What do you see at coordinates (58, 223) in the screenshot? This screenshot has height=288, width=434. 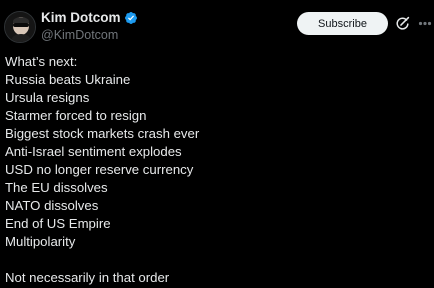 I see `post-line: End of US Empire` at bounding box center [58, 223].